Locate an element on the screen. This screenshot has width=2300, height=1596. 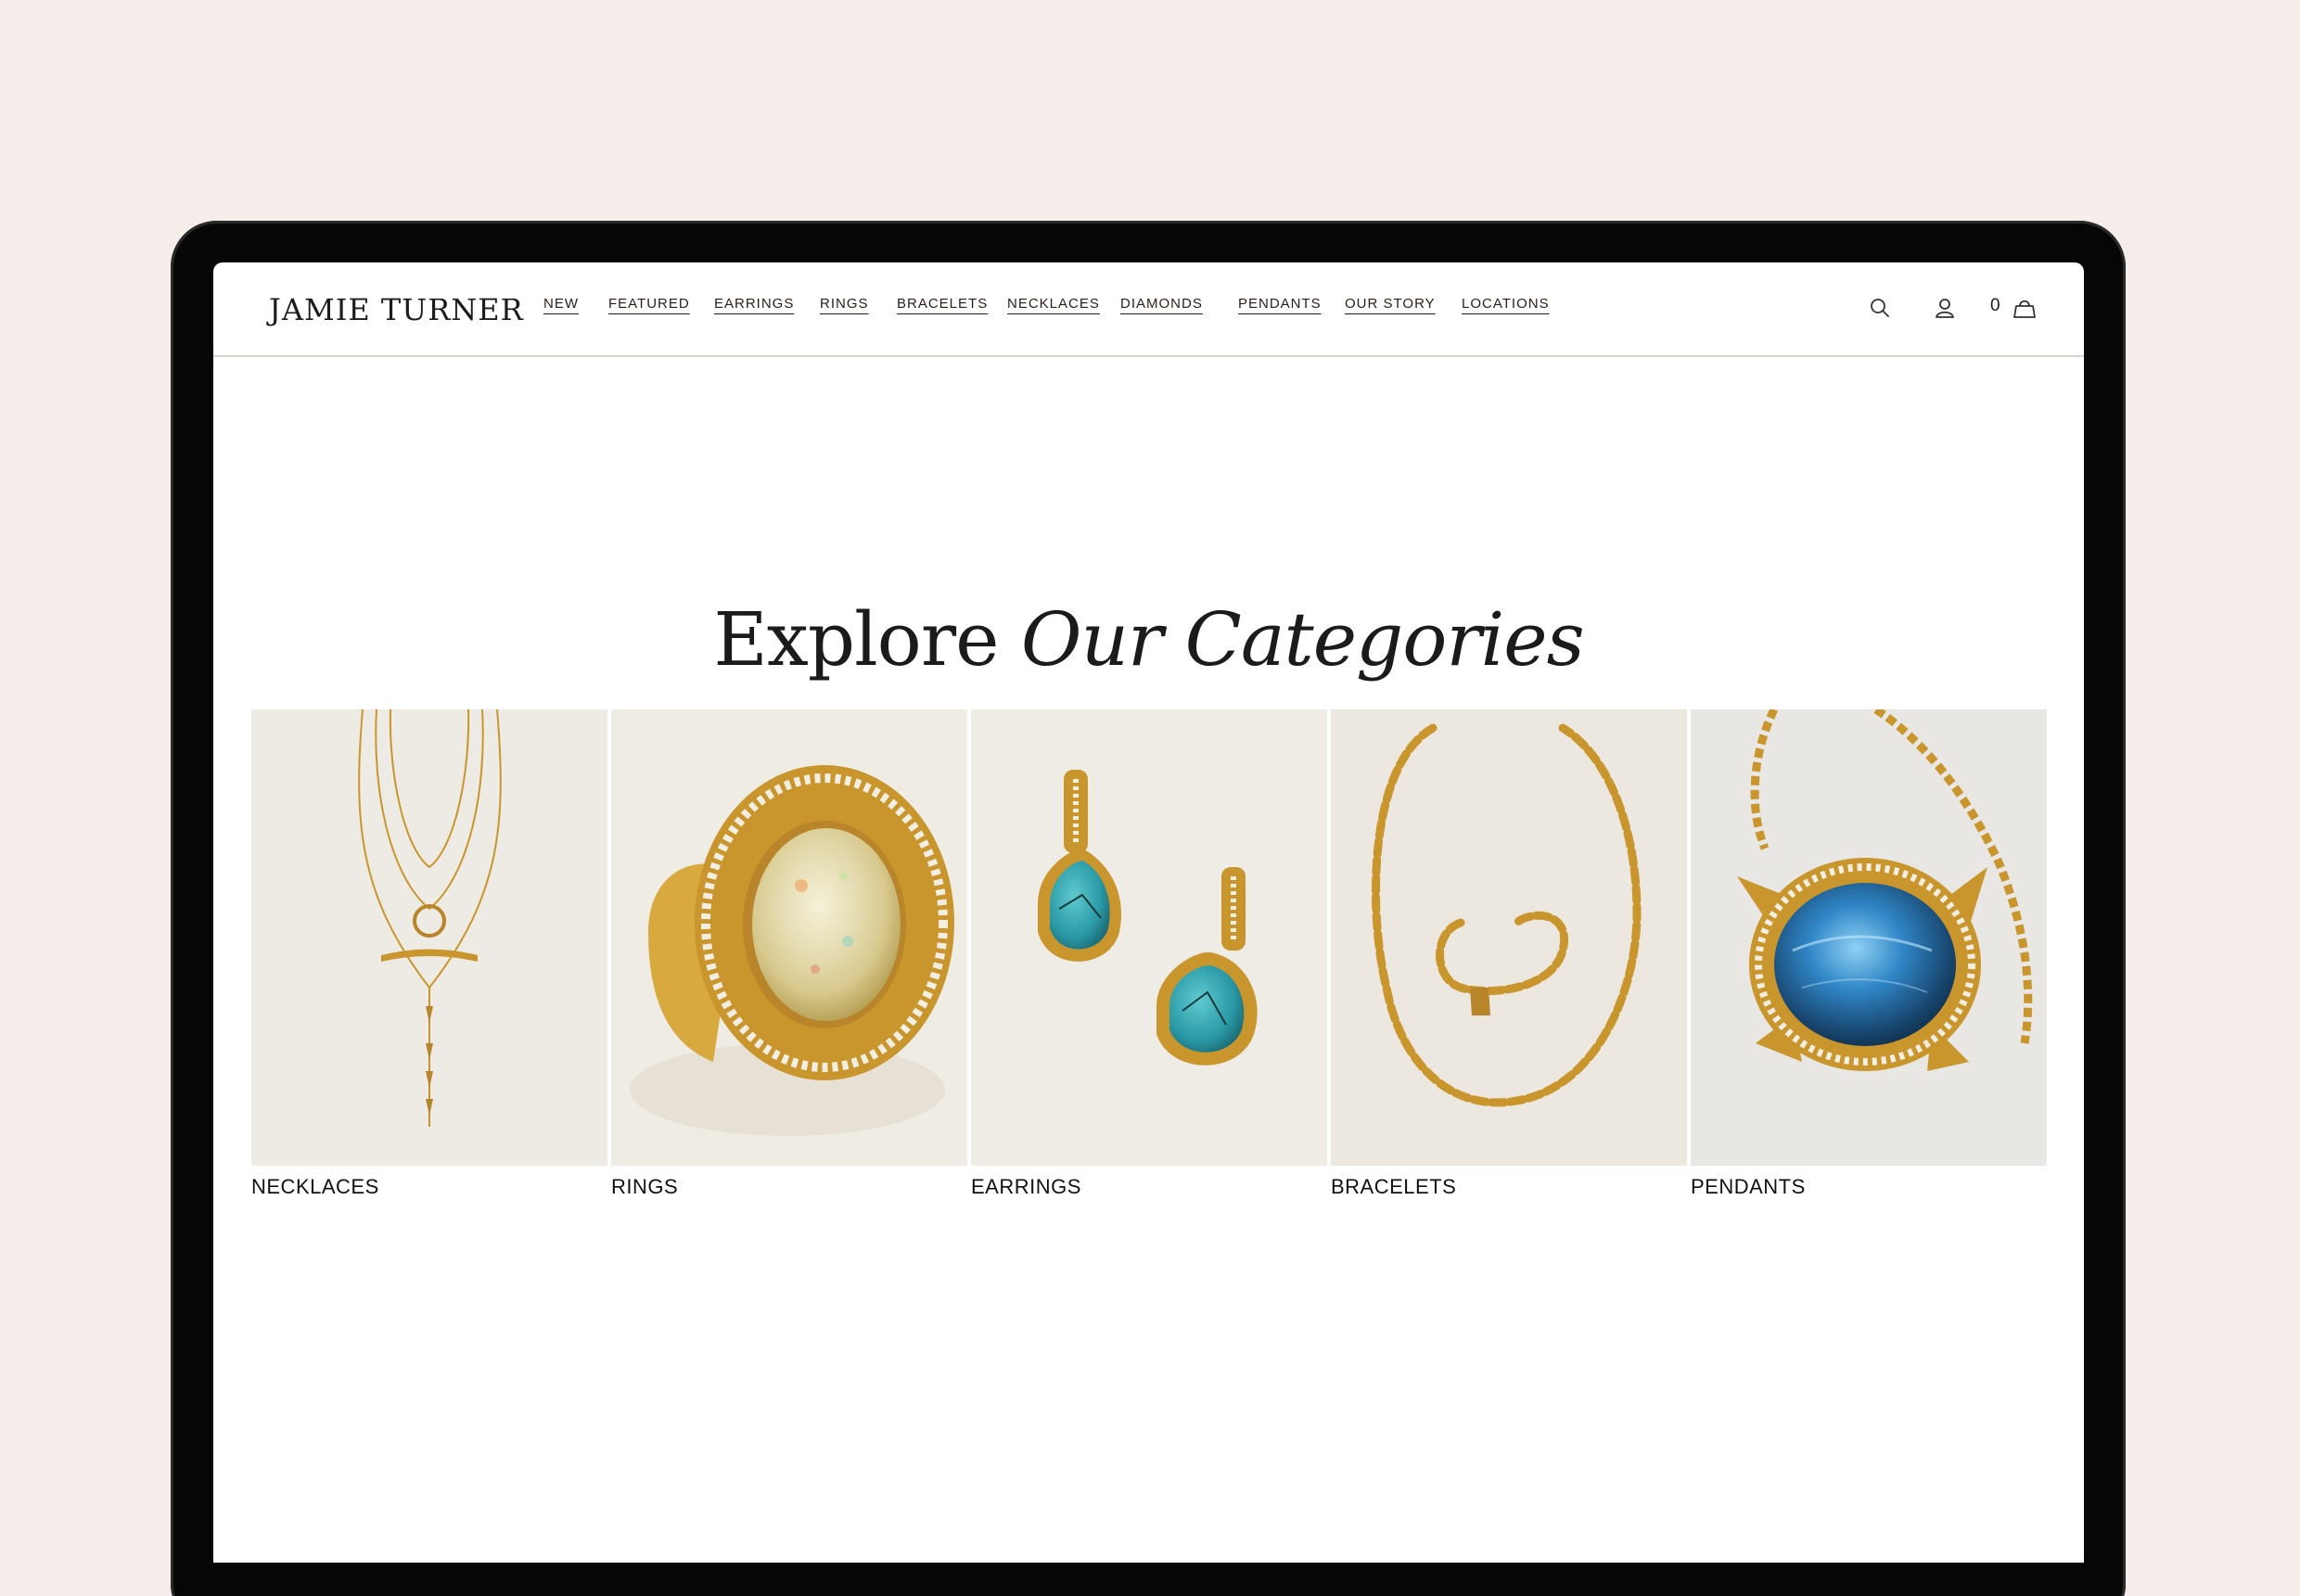
nav-rings: RINGS is located at coordinates (844, 304).